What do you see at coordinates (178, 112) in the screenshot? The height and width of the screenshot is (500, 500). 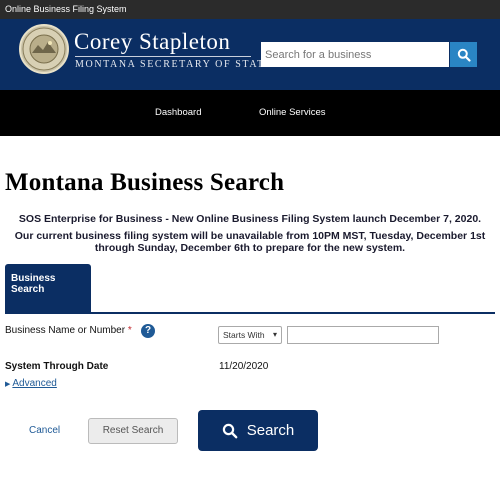 I see `nav-item-dashboard: Dashboard` at bounding box center [178, 112].